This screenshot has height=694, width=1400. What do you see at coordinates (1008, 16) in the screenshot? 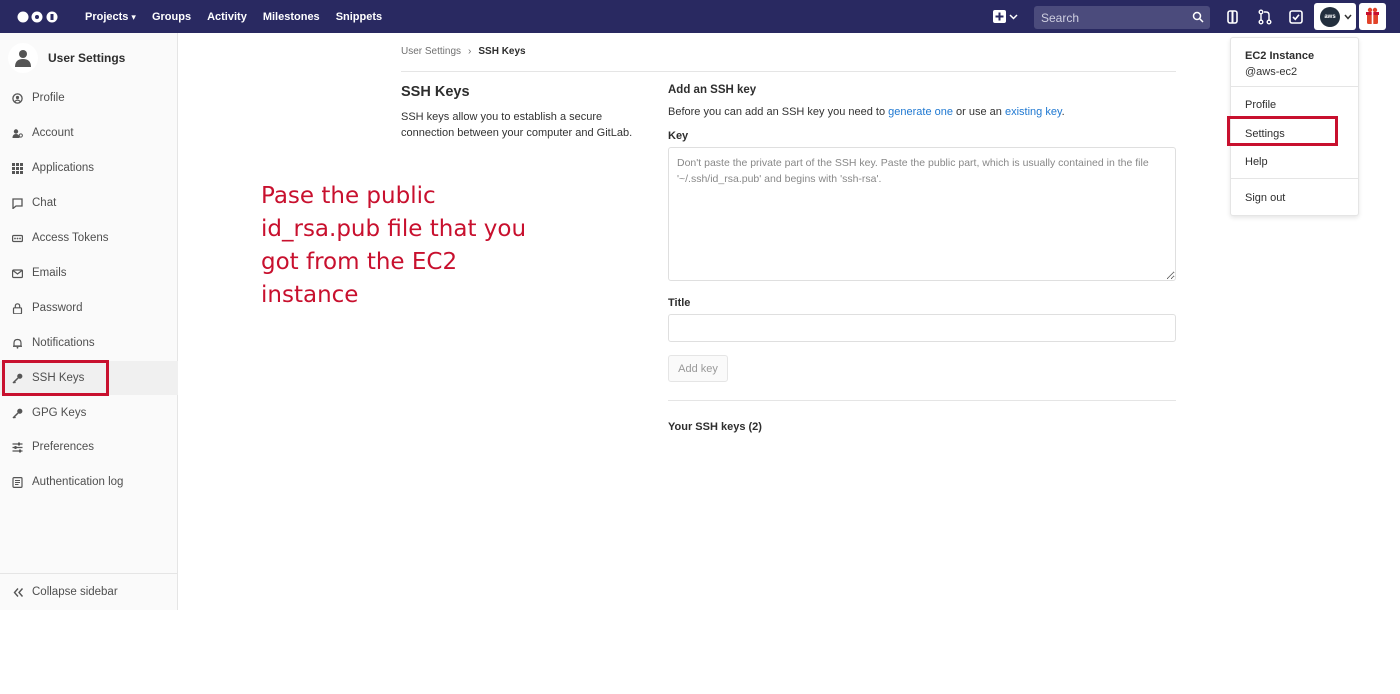
I see `new-dropdown-button` at bounding box center [1008, 16].